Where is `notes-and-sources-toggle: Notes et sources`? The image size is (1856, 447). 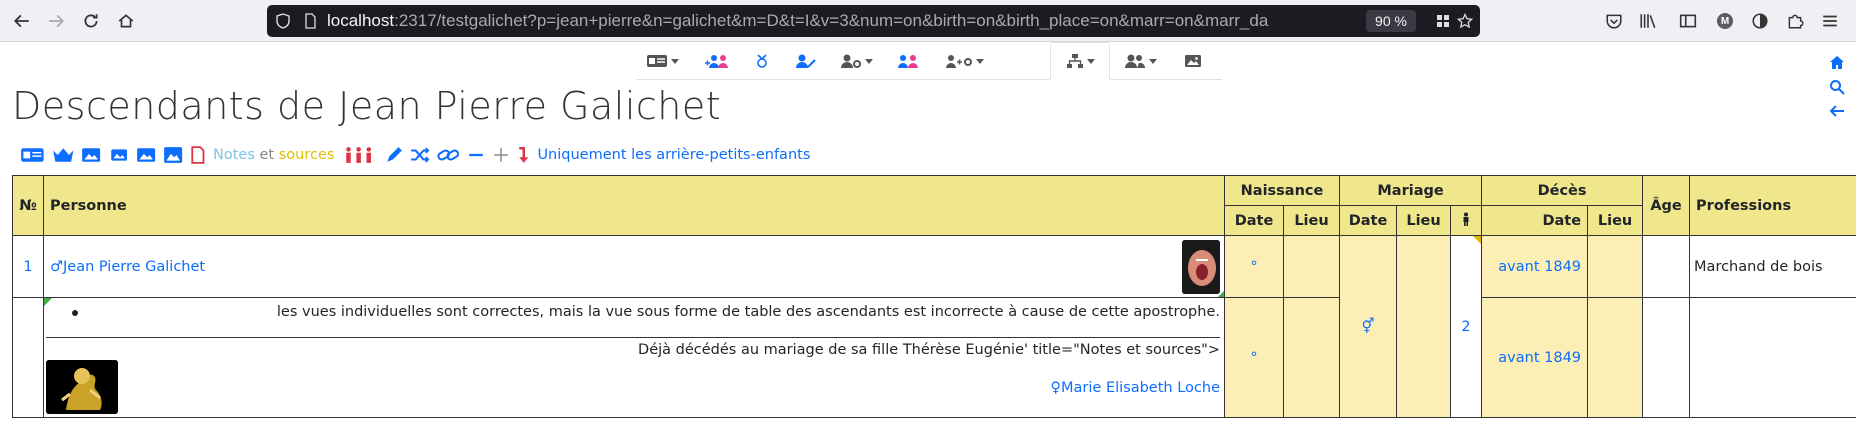
notes-and-sources-toggle: Notes et sources is located at coordinates (273, 155).